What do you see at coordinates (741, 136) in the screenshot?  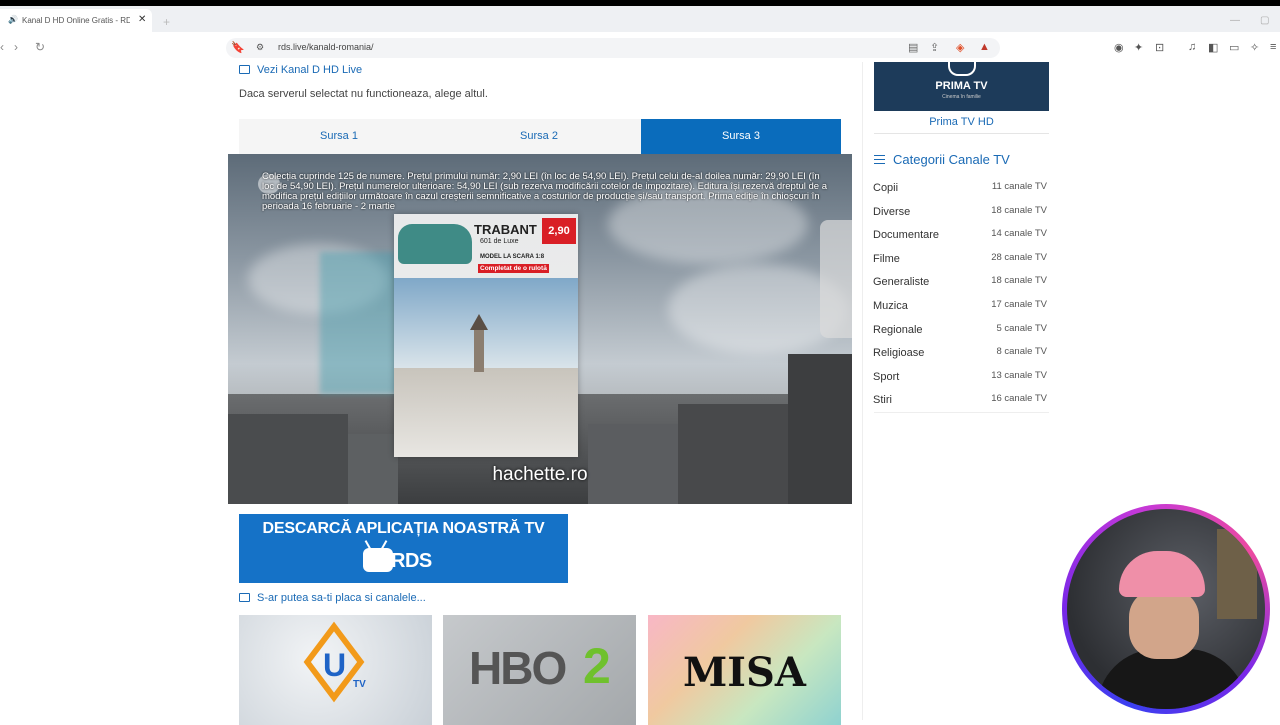 I see `tab-sursa-3: Sursa 3` at bounding box center [741, 136].